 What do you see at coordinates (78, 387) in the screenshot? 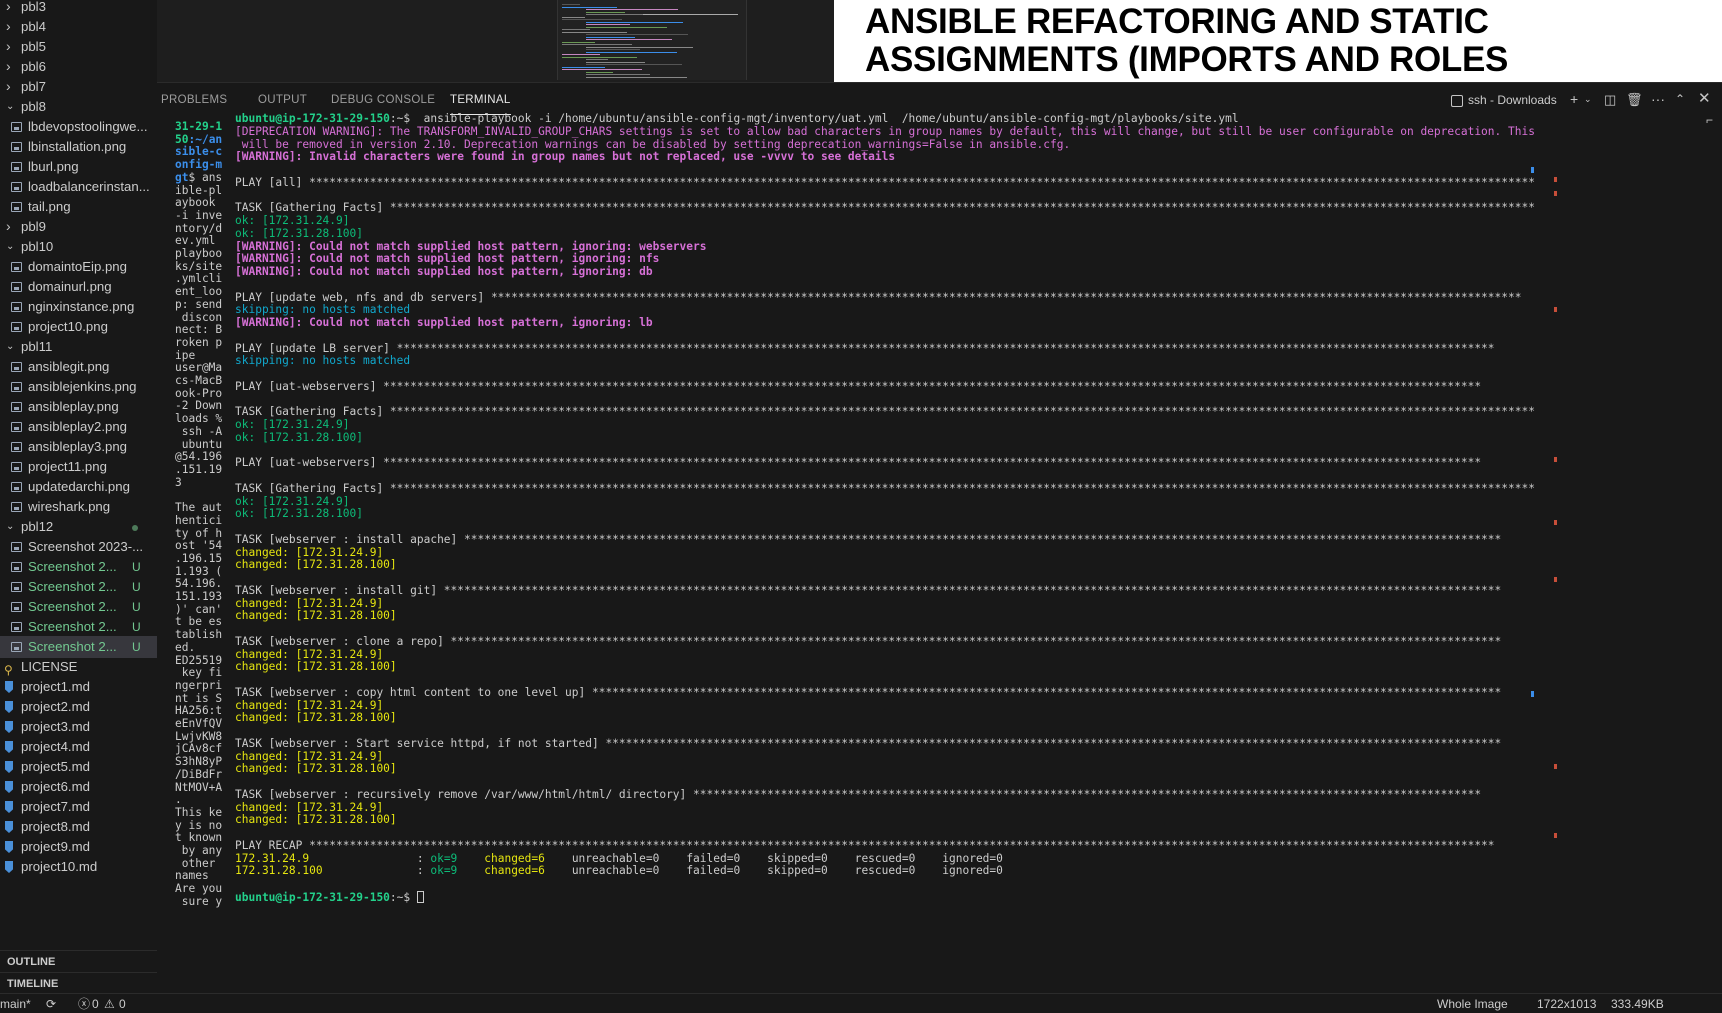
I see `tree-item-file: ansiblejenkins.png` at bounding box center [78, 387].